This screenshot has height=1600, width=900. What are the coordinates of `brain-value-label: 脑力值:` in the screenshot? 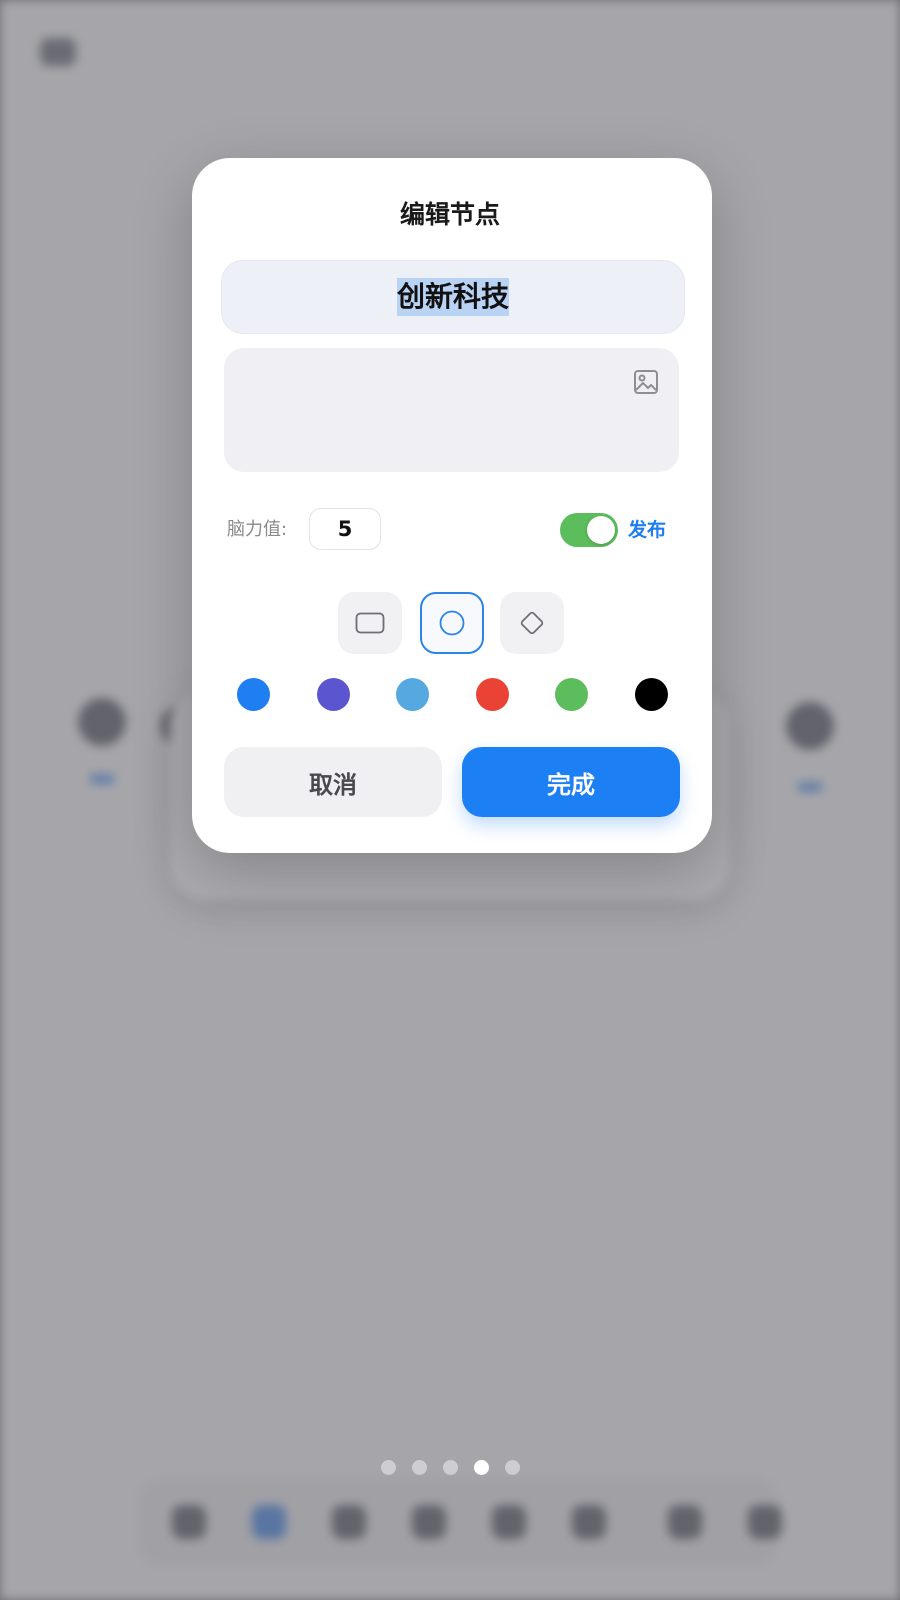 It's located at (257, 529).